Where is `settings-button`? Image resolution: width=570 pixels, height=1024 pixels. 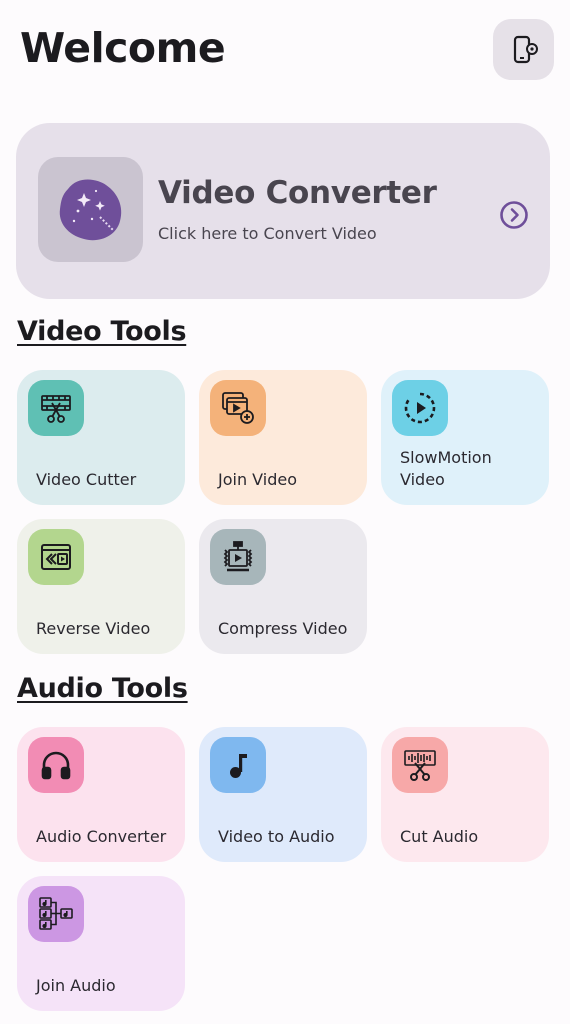
settings-button is located at coordinates (523, 49).